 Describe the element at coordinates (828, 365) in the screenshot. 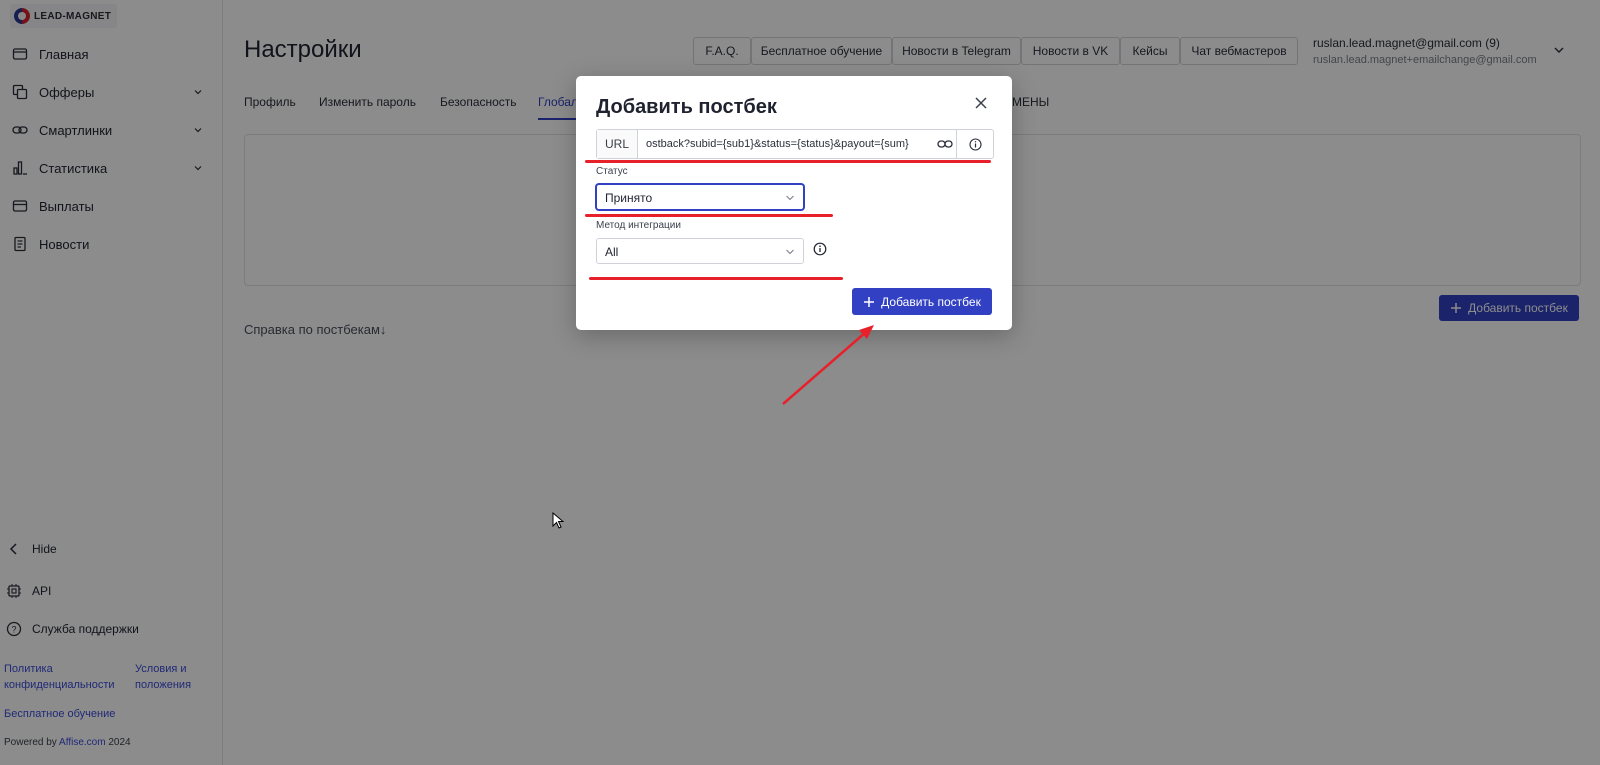

I see `annotation-arrow-icon` at that location.